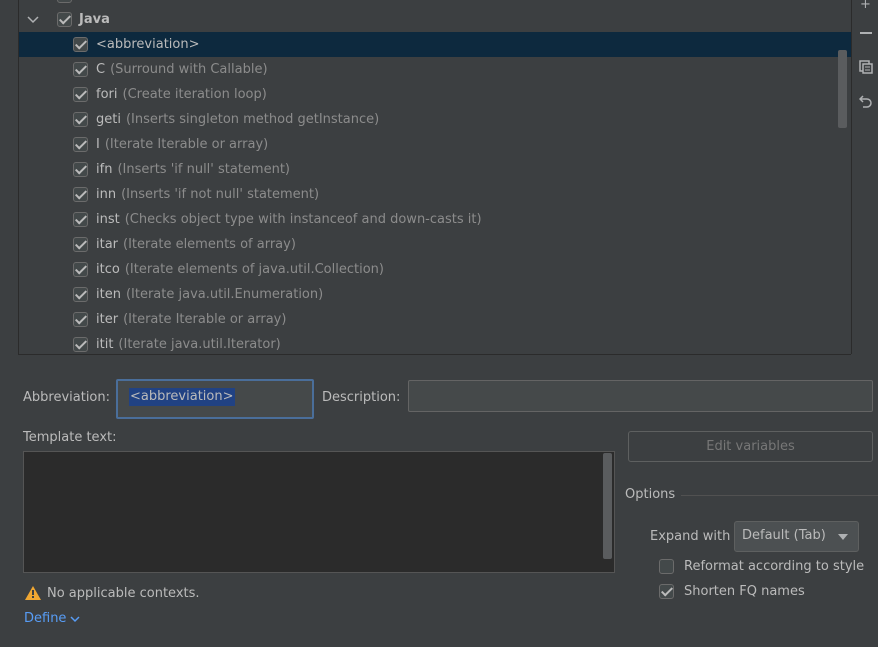  I want to click on reformat-label: Reformat according to style, so click(774, 566).